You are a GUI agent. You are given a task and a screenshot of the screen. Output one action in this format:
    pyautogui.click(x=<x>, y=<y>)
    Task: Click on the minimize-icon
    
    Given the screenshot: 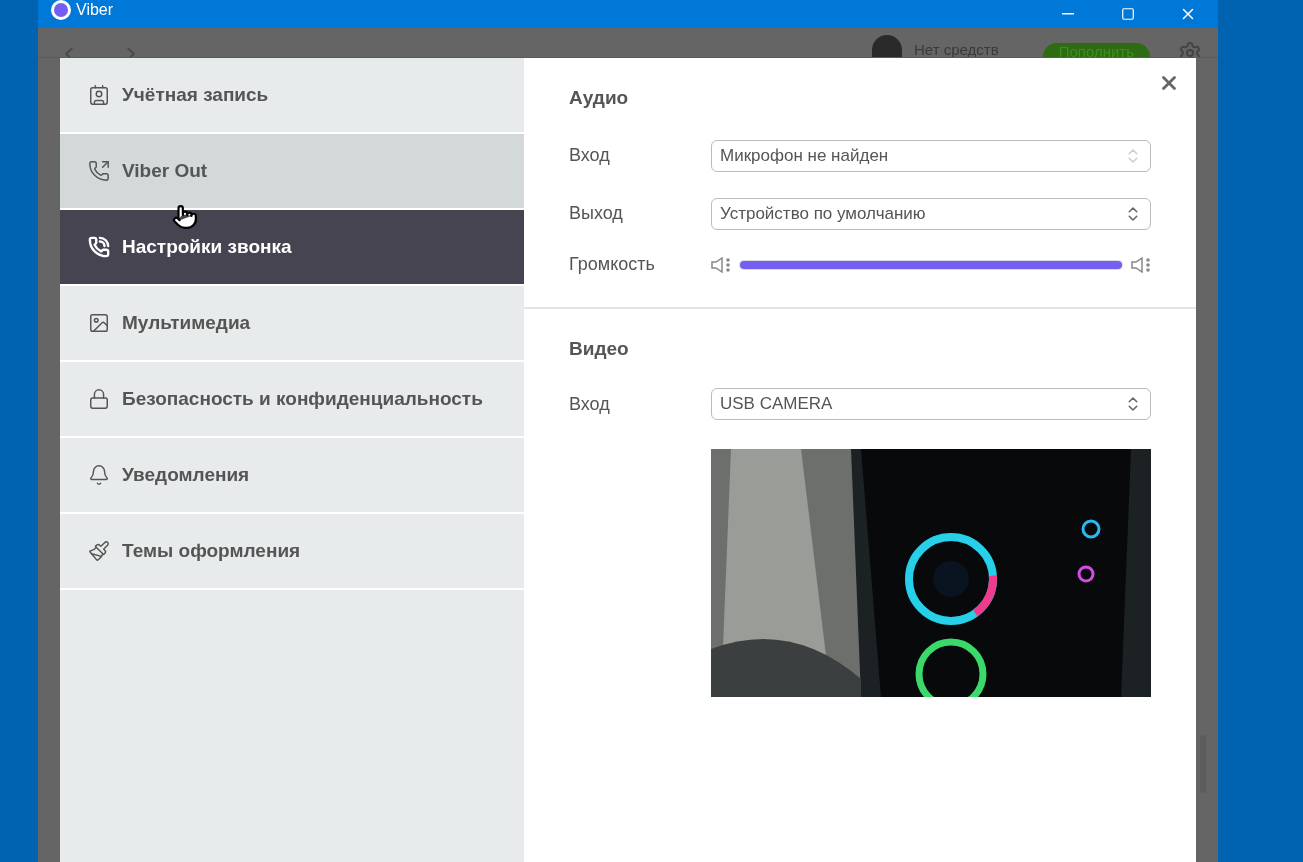 What is the action you would take?
    pyautogui.click(x=1068, y=14)
    